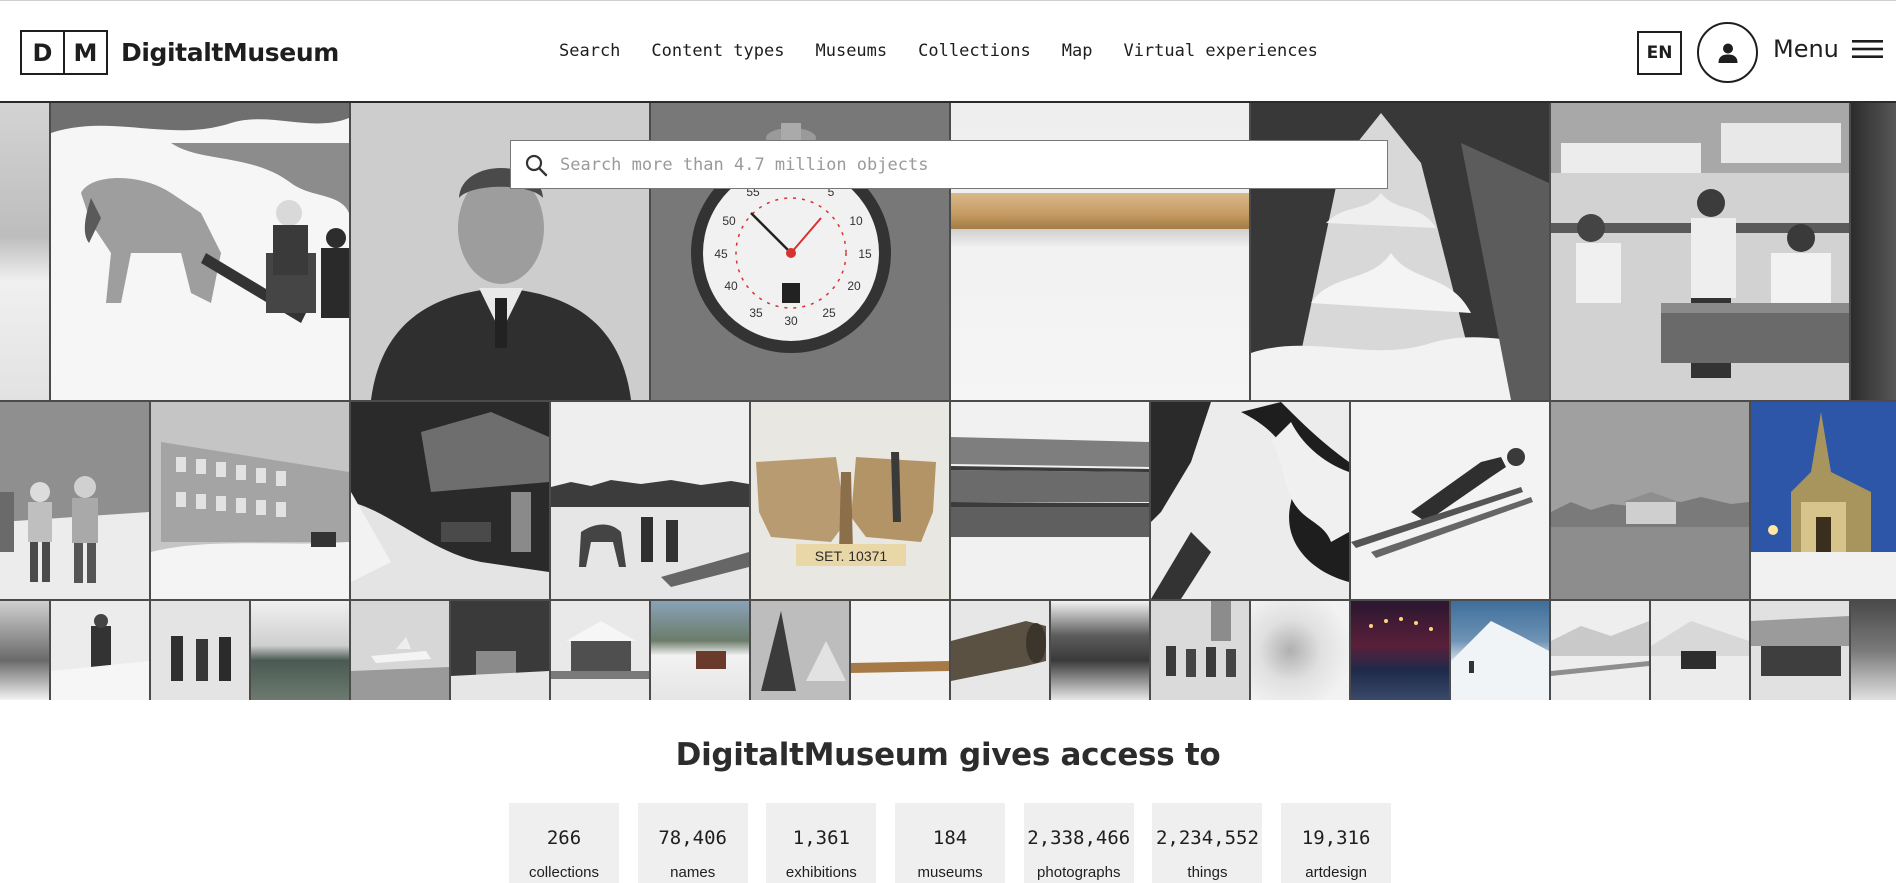 Image resolution: width=1896 pixels, height=883 pixels. Describe the element at coordinates (1200, 650) in the screenshot. I see `photo-tile-group-walk` at that location.